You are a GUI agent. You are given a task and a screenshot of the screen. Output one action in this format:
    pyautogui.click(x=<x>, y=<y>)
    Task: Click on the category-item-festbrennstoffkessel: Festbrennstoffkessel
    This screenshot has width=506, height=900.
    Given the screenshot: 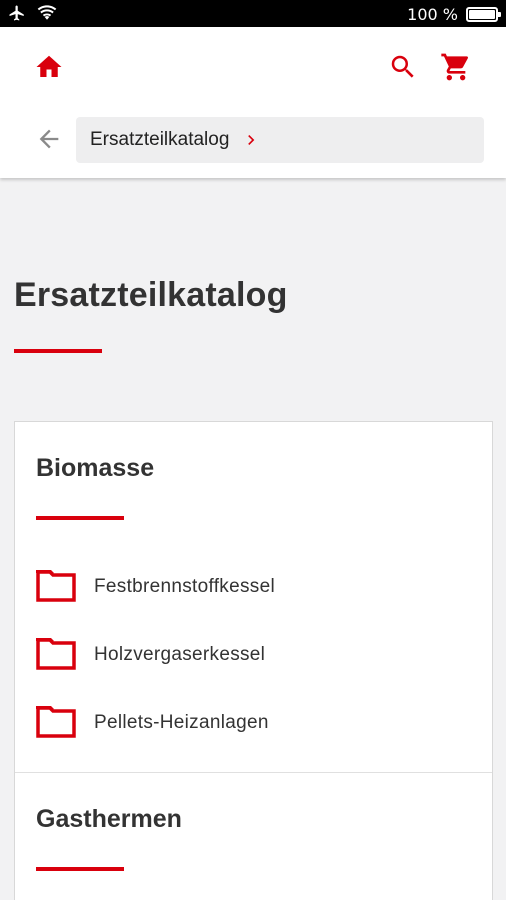 What is the action you would take?
    pyautogui.click(x=253, y=600)
    